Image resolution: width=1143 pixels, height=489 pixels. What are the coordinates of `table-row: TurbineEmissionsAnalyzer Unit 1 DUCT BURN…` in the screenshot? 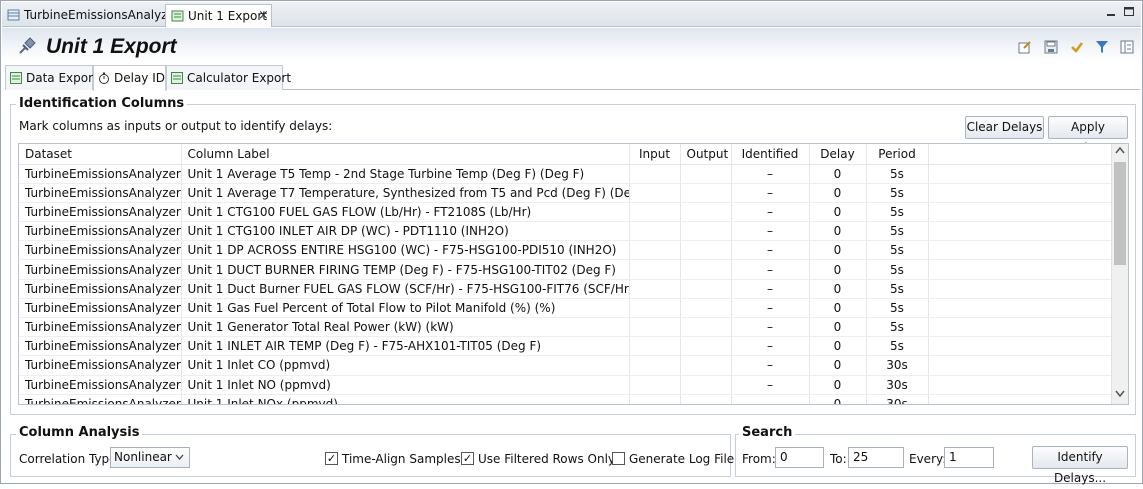 It's located at (566, 269).